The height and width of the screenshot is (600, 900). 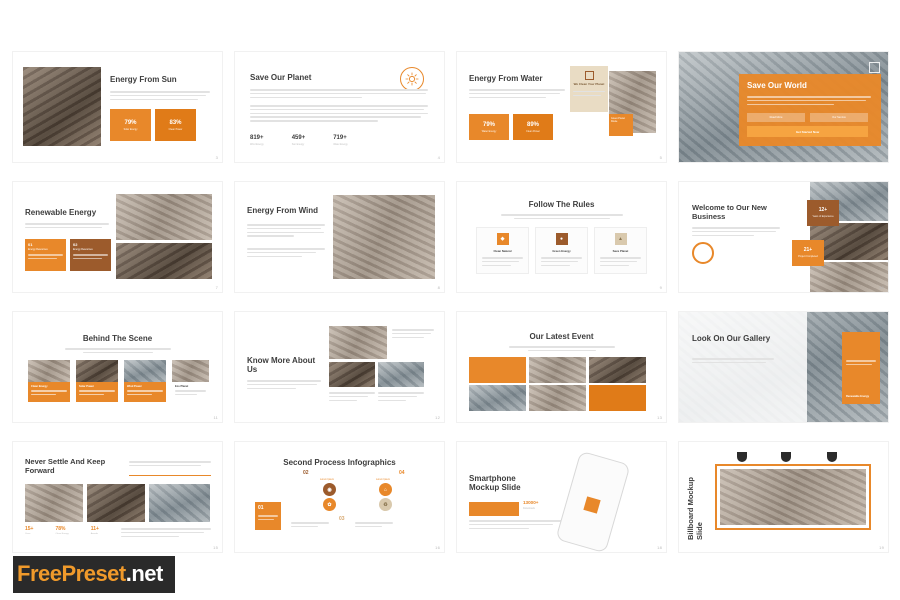 What do you see at coordinates (117, 338) in the screenshot?
I see `slide-title: Behind The Scene` at bounding box center [117, 338].